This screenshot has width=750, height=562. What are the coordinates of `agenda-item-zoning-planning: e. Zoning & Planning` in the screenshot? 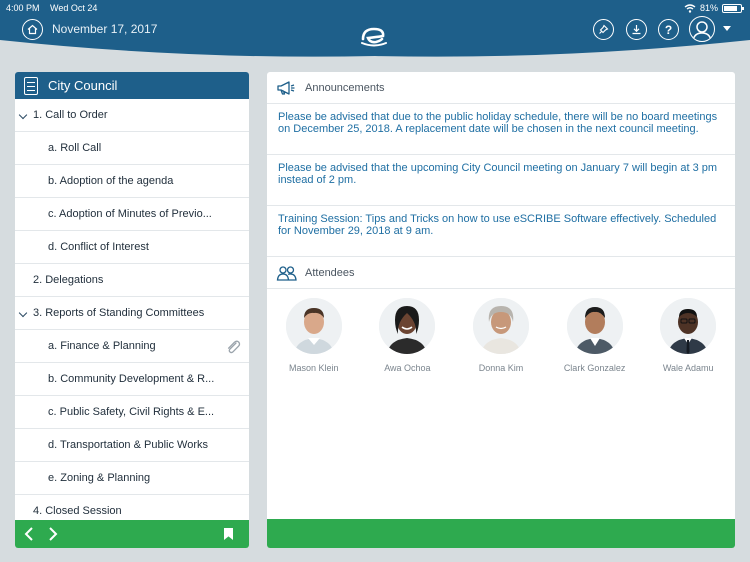 It's located at (132, 478).